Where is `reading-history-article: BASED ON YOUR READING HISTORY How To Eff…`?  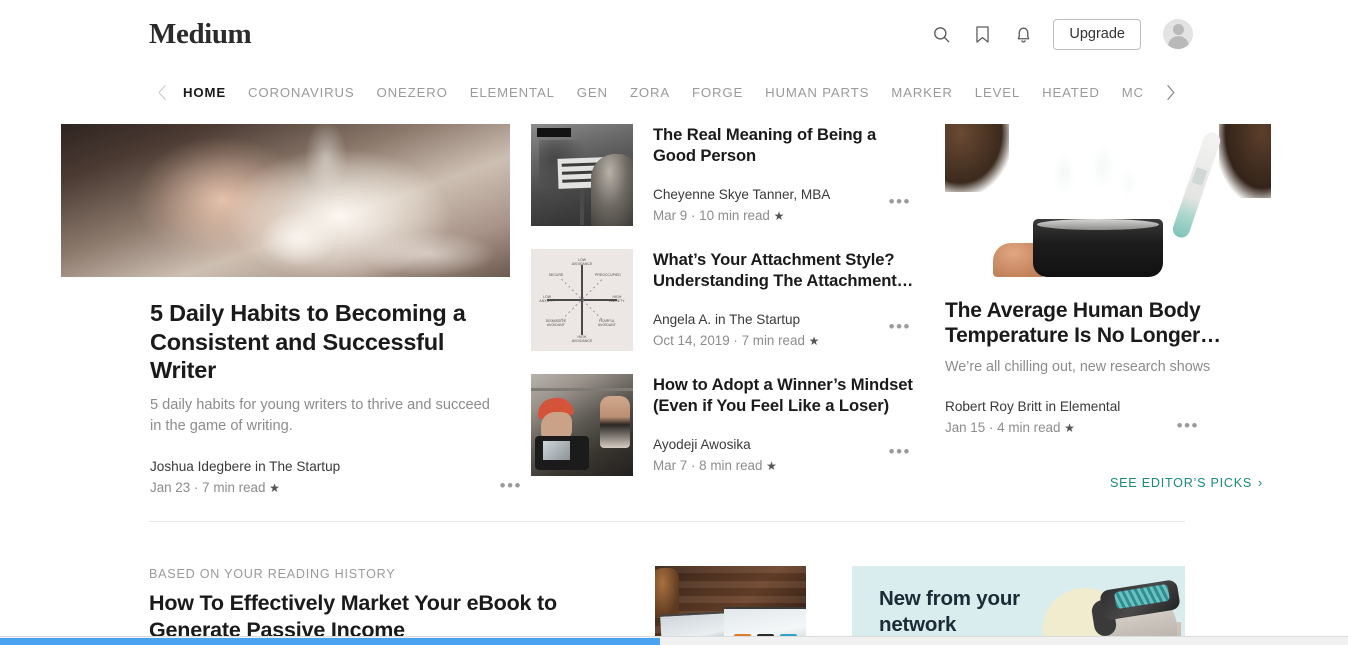
reading-history-article: BASED ON YOUR READING HISTORY How To Eff… is located at coordinates (394, 604).